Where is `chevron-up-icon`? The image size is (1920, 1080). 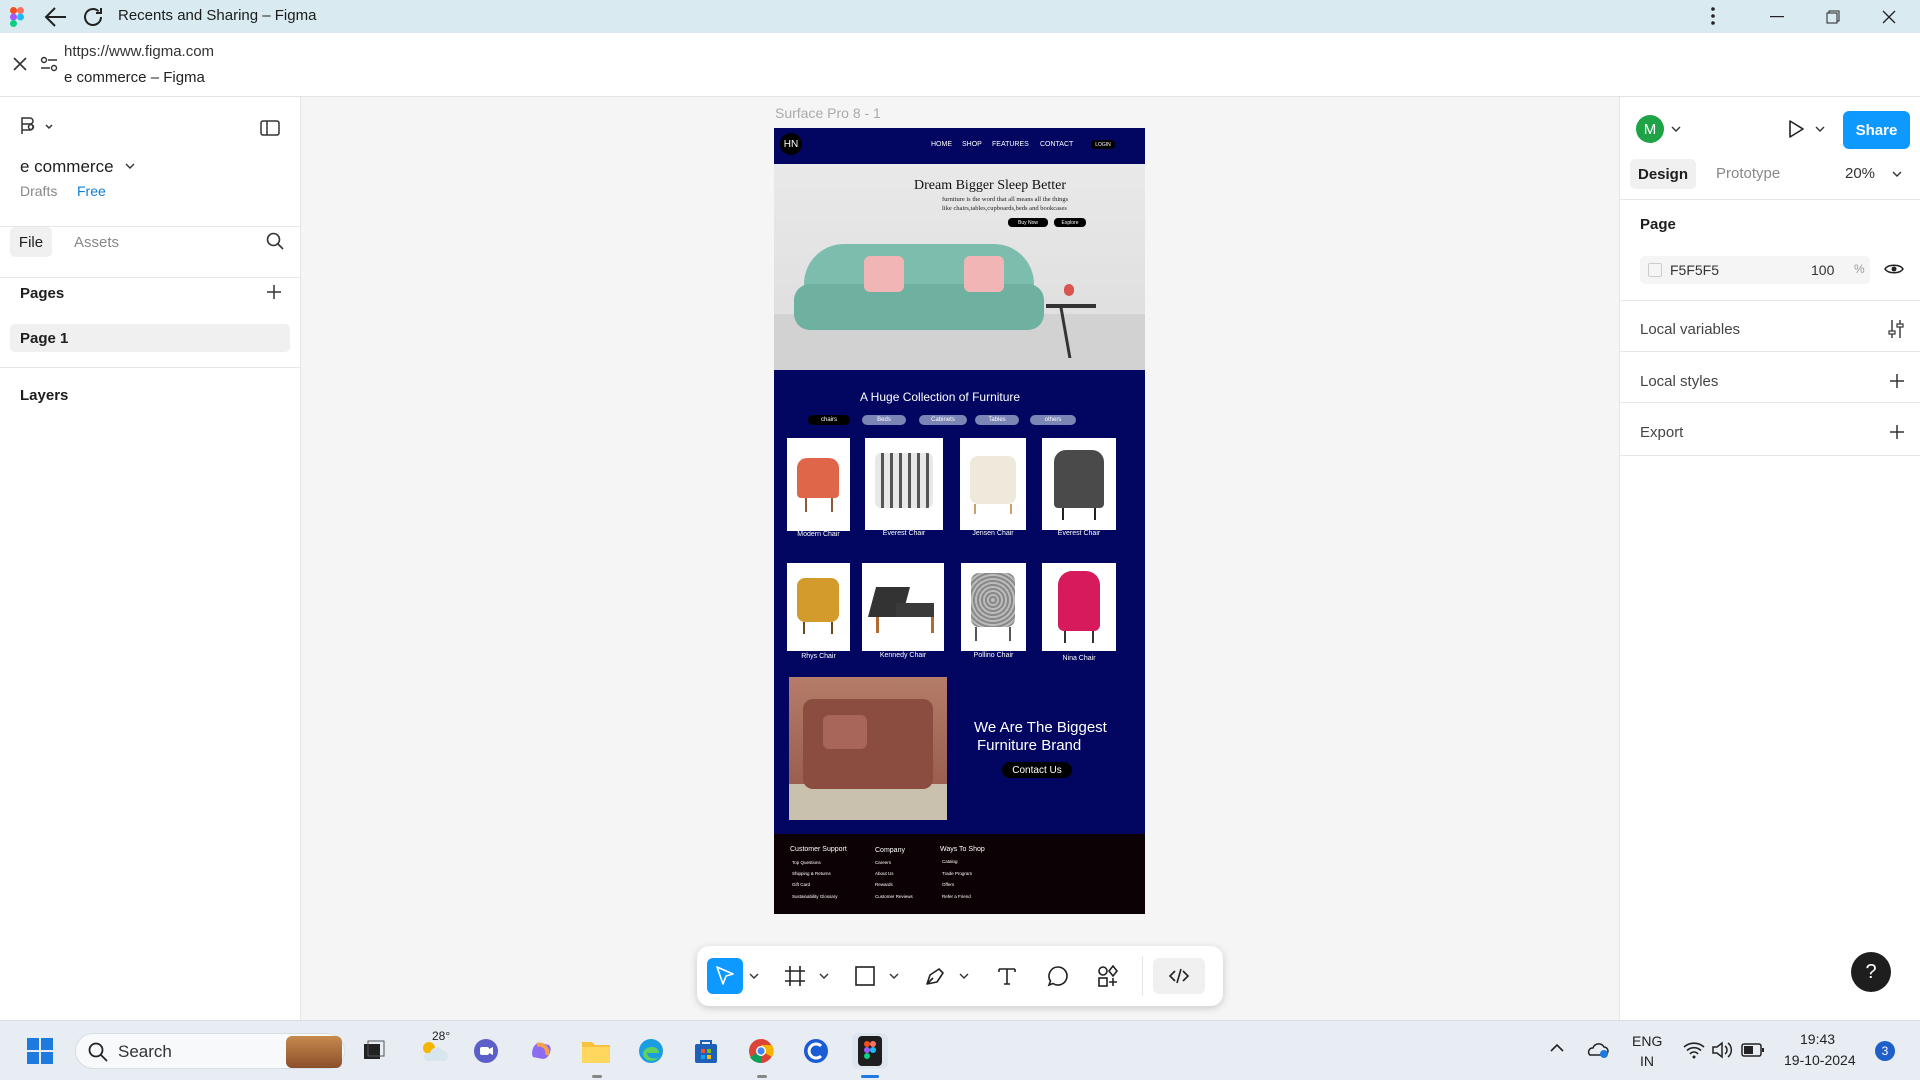
chevron-up-icon is located at coordinates (1557, 1048).